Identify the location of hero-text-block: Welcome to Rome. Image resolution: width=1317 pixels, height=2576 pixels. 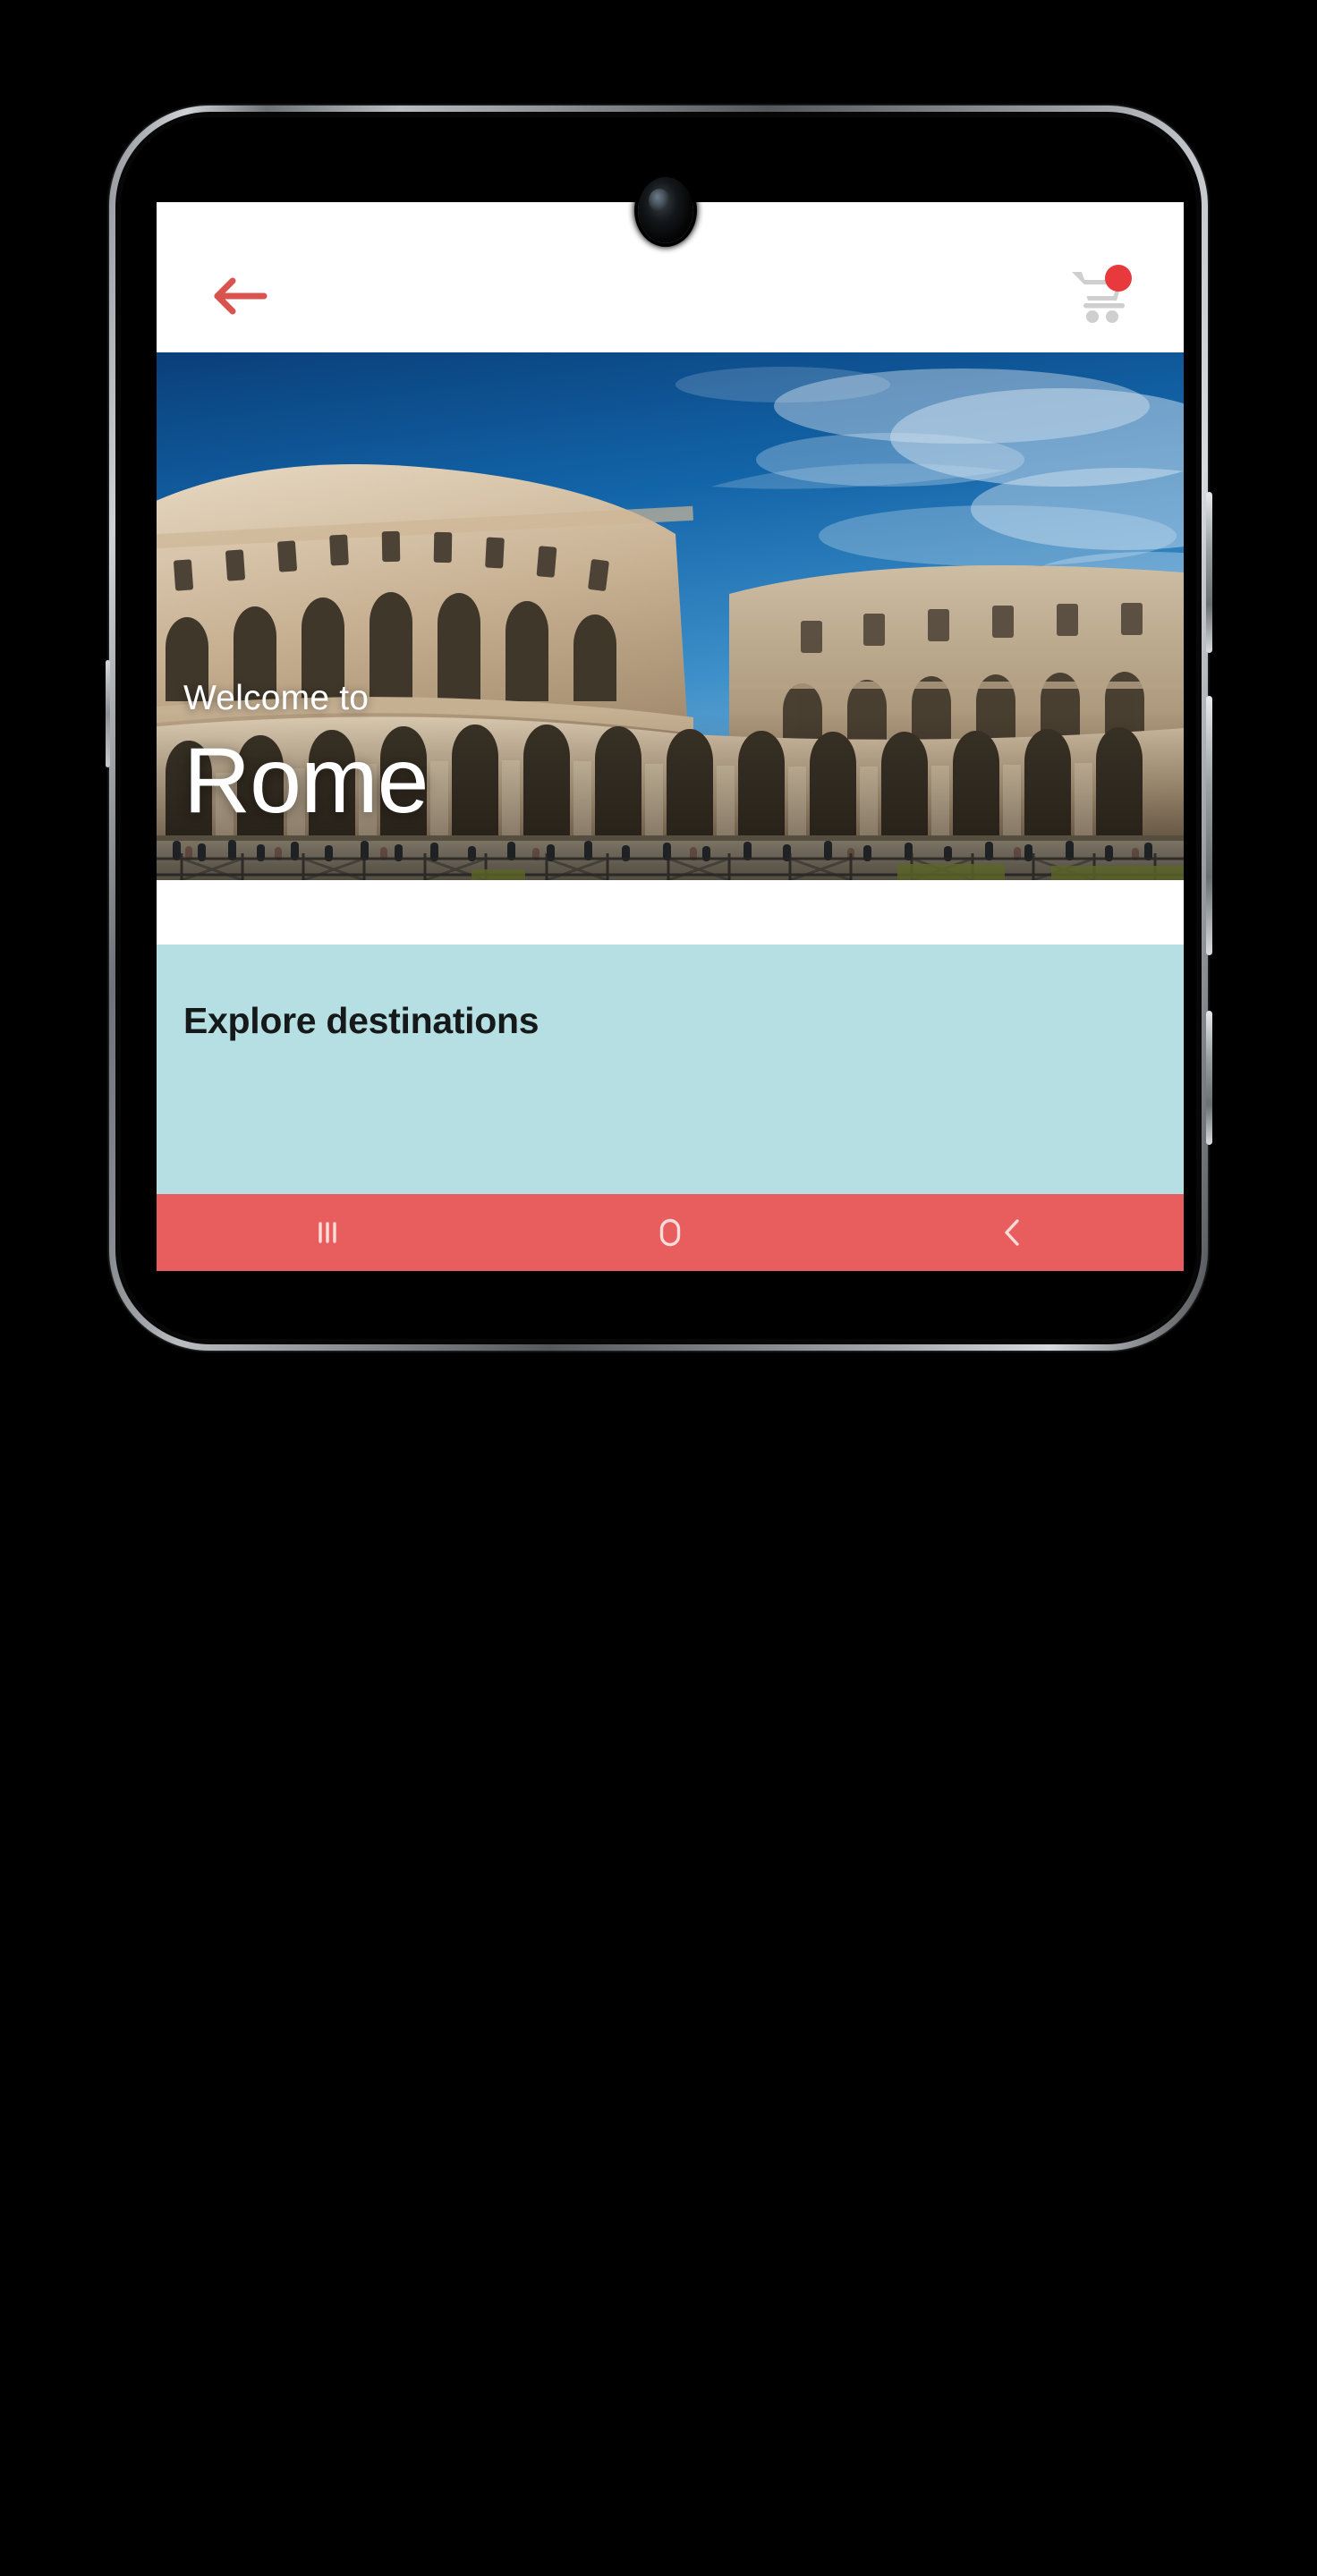
(670, 780).